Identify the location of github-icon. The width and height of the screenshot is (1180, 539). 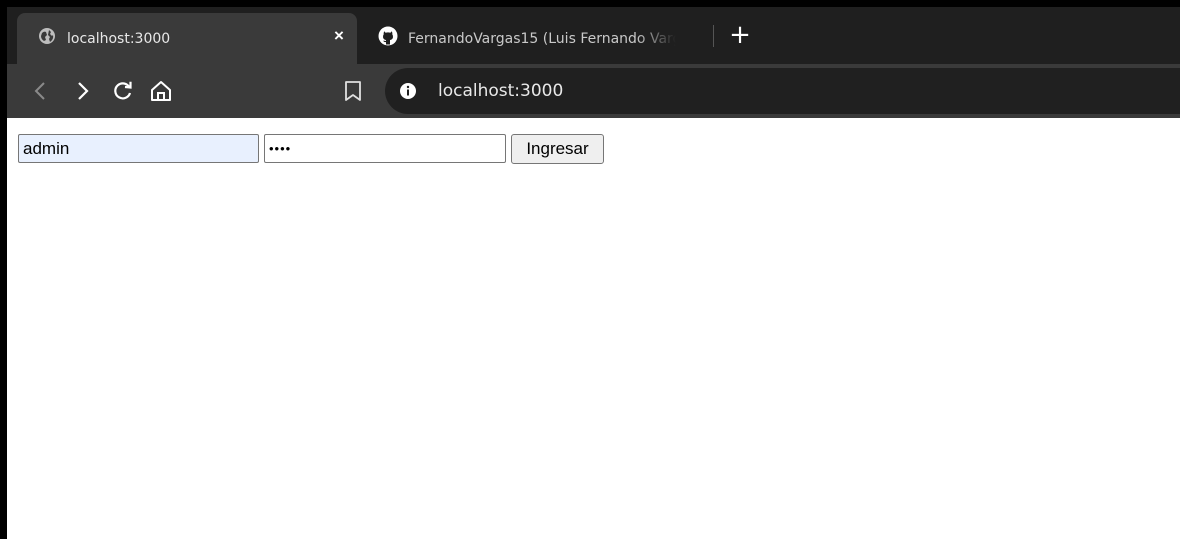
(388, 36).